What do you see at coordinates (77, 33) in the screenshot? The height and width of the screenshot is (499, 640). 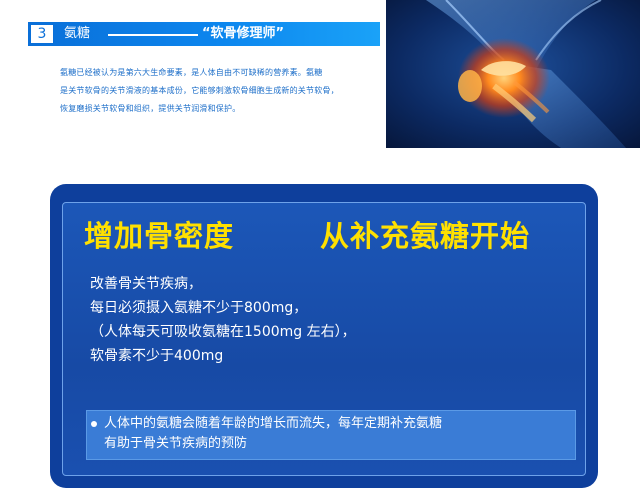 I see `section-title: 氨糖` at bounding box center [77, 33].